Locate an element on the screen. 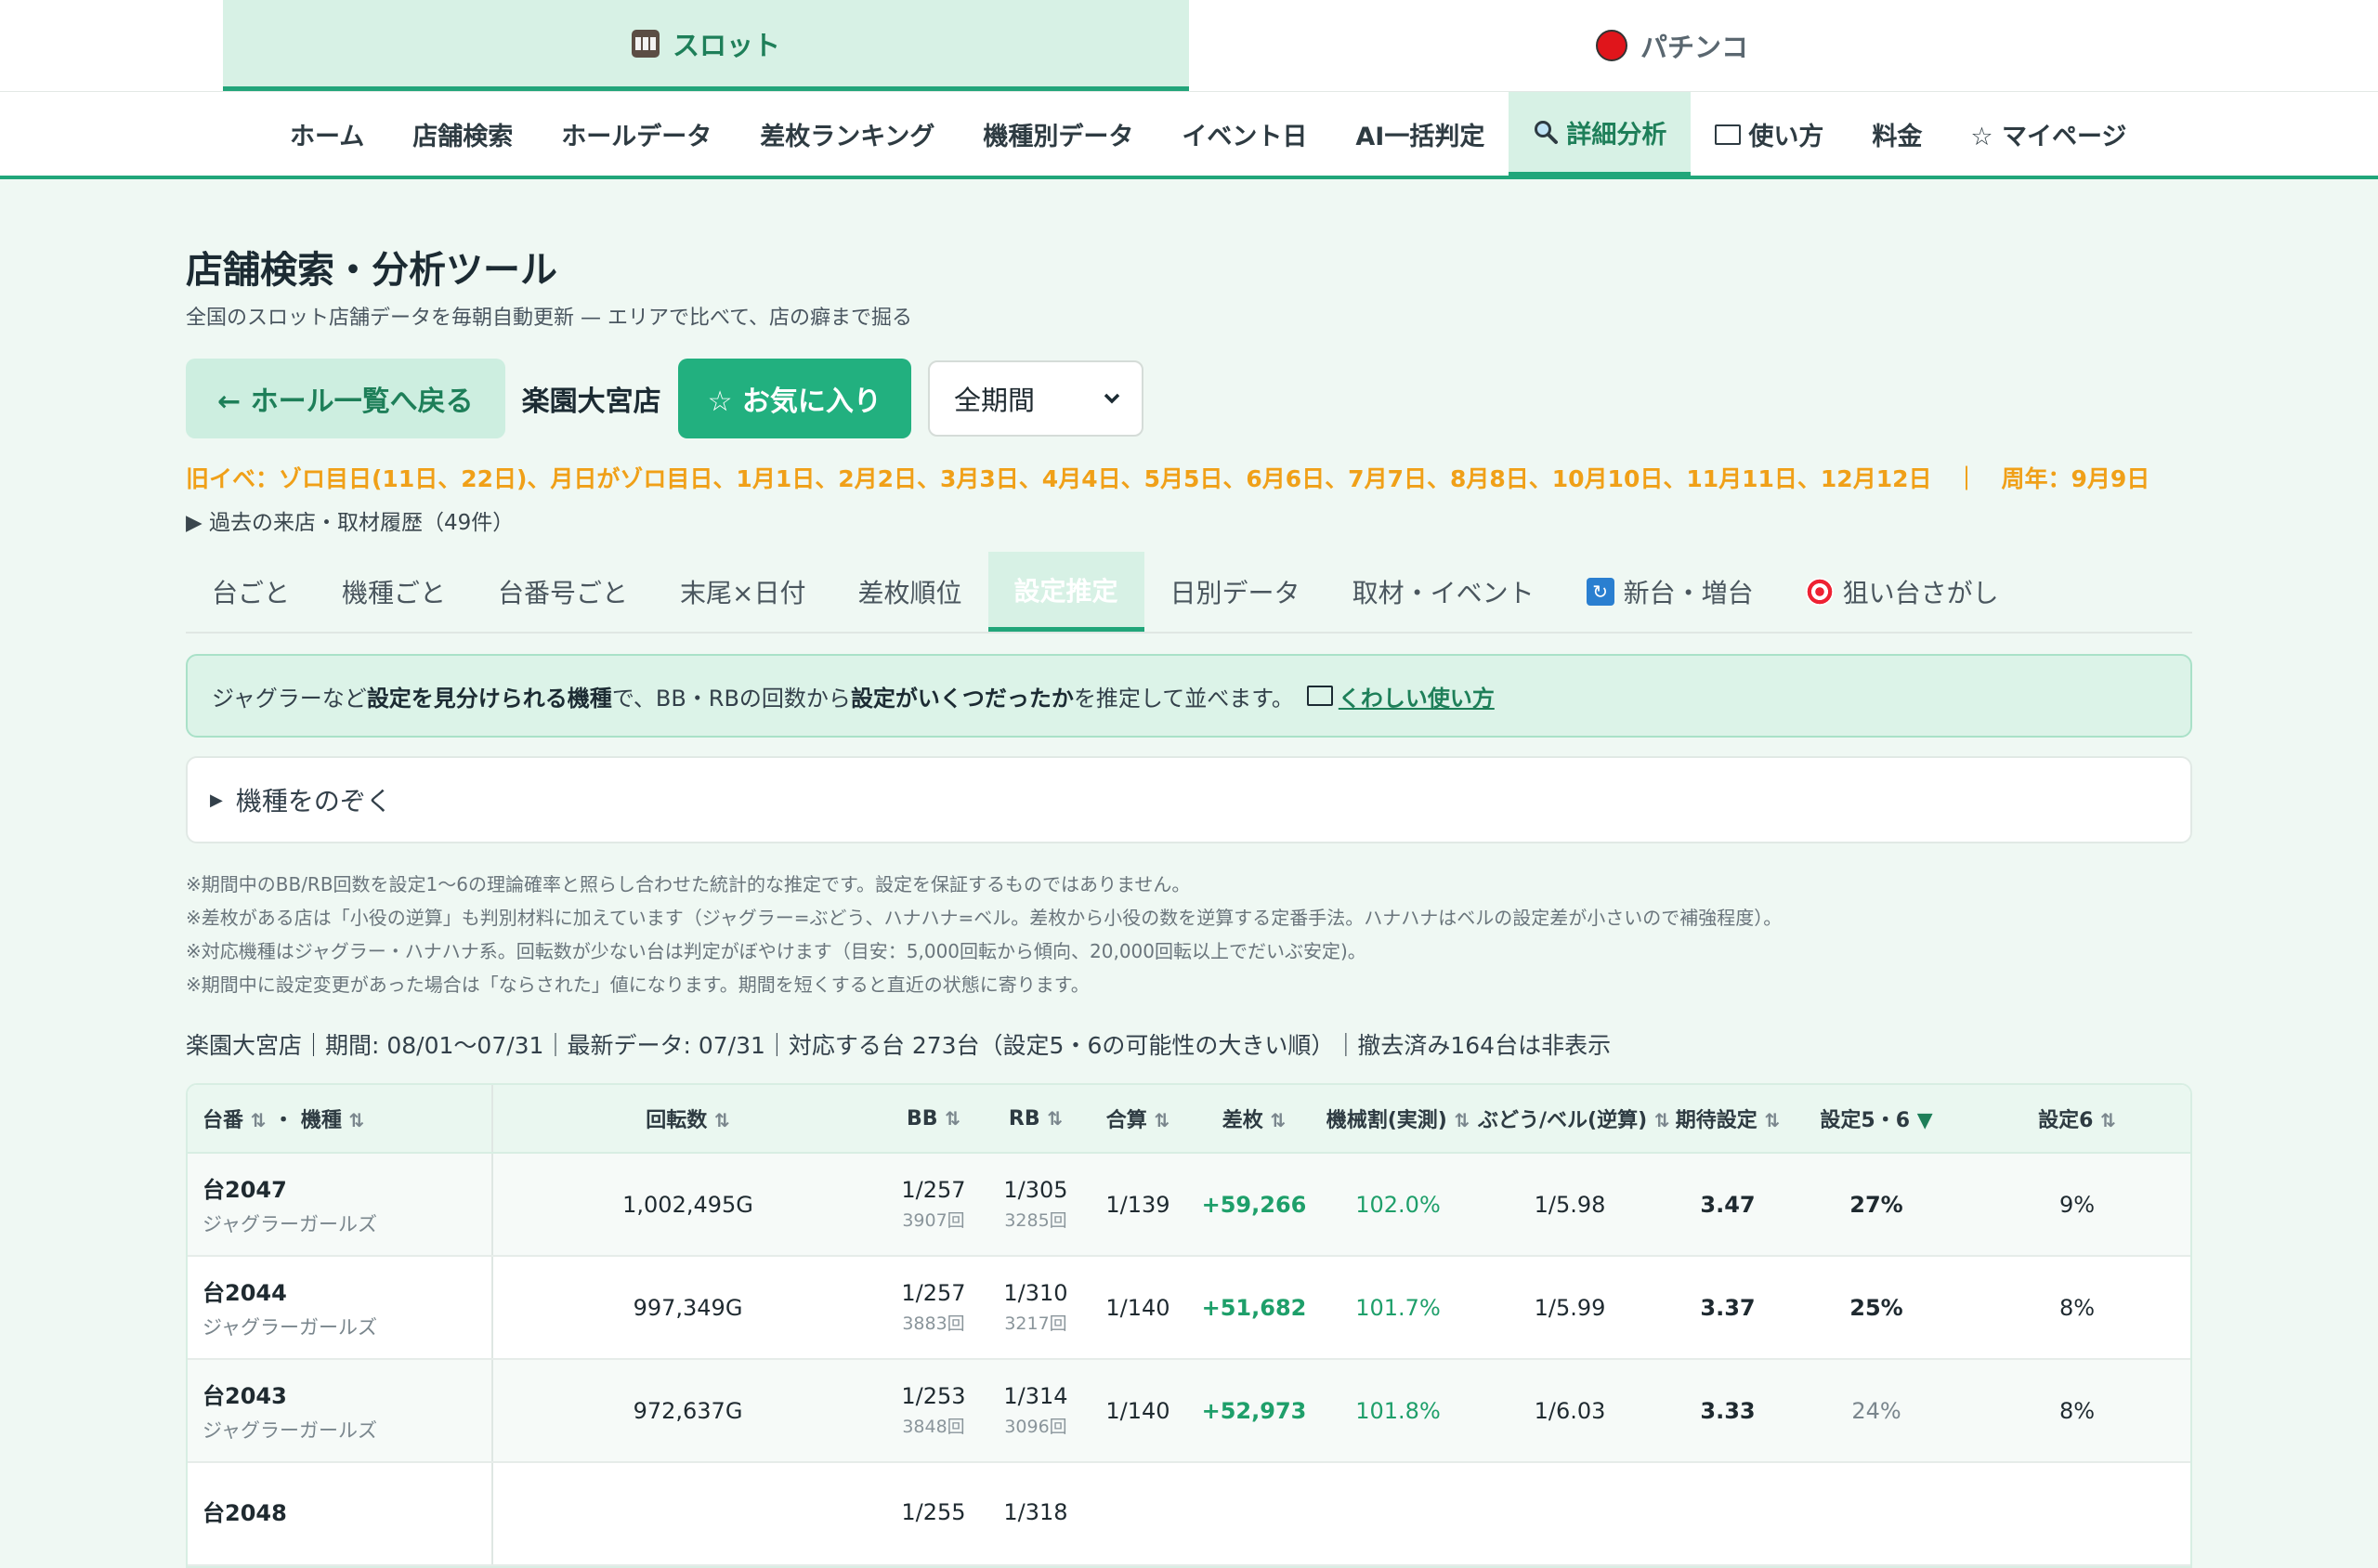  subtab-per-number: 台番号ごと is located at coordinates (563, 592).